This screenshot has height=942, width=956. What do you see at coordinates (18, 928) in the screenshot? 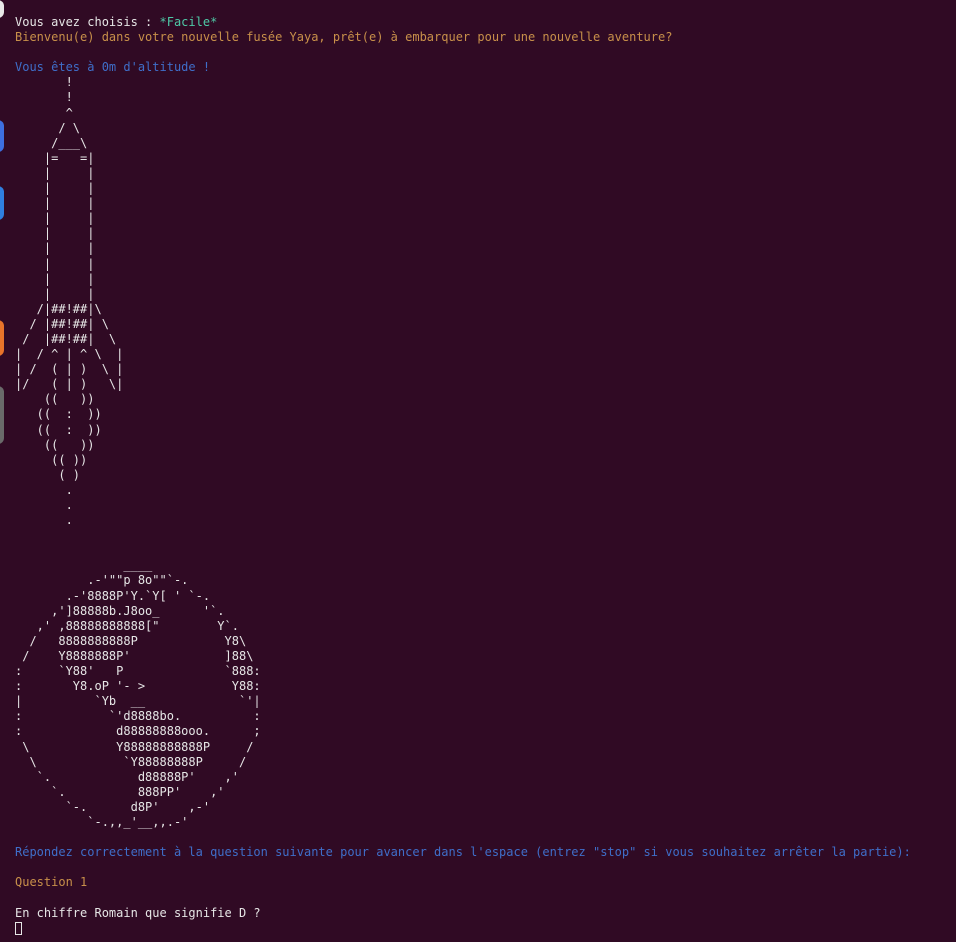
I see `text-cursor` at bounding box center [18, 928].